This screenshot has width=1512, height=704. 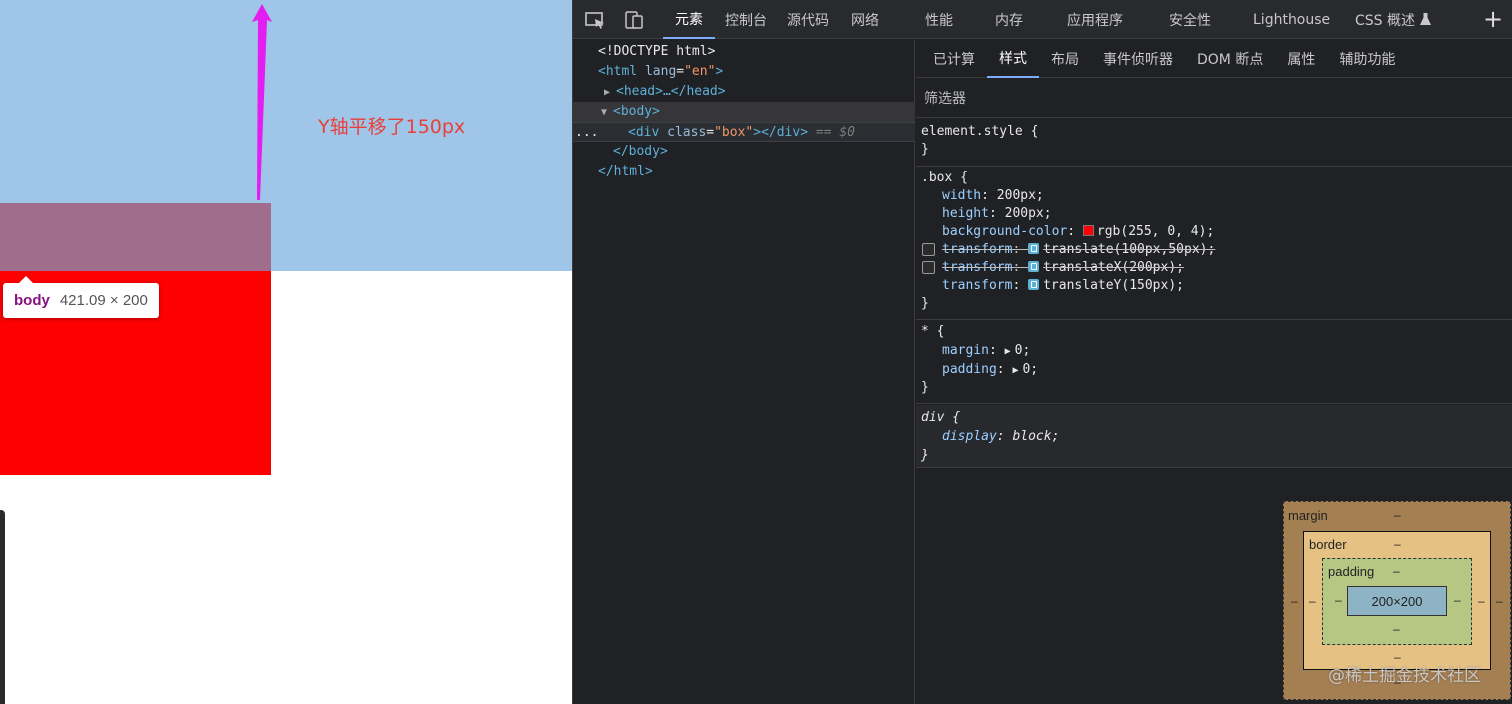 I want to click on rule-selector: .box {, so click(x=1214, y=178).